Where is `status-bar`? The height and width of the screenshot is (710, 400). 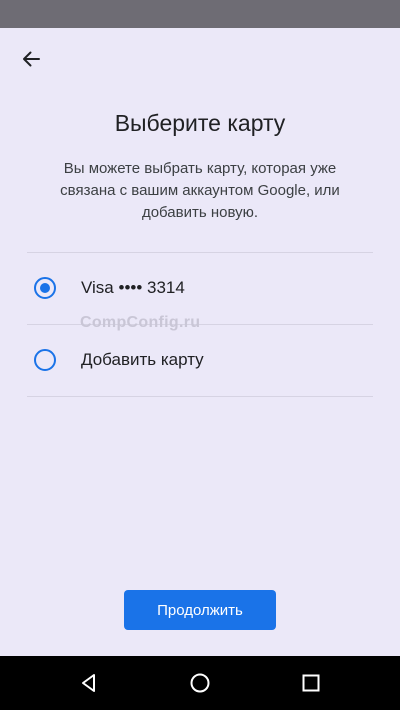 status-bar is located at coordinates (200, 14).